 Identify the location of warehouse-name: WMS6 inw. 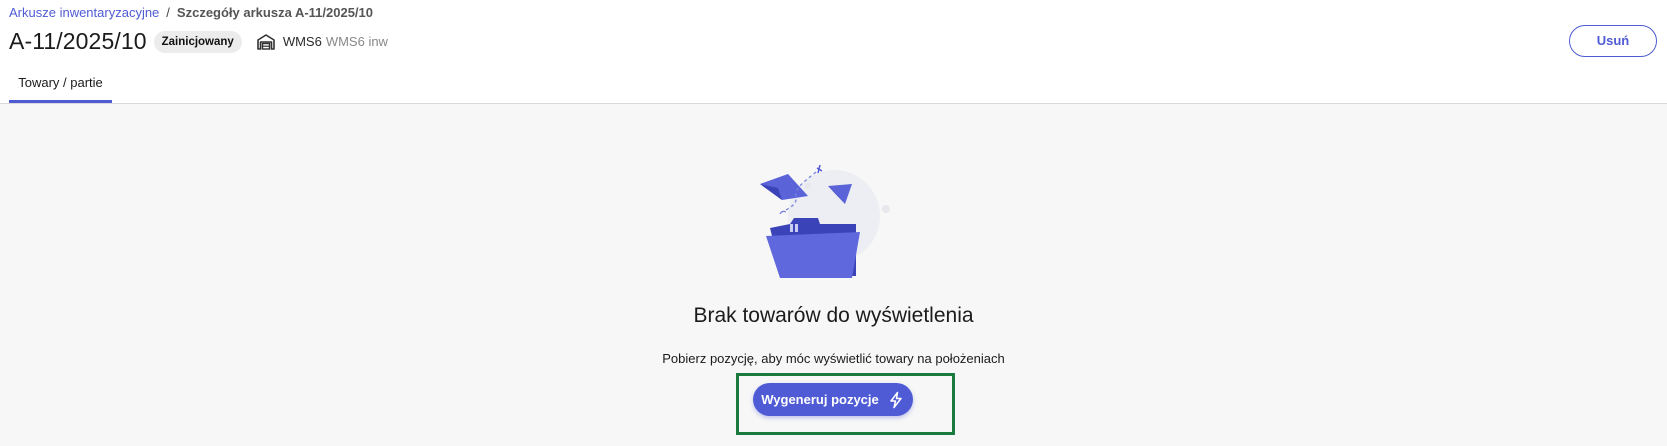
(356, 41).